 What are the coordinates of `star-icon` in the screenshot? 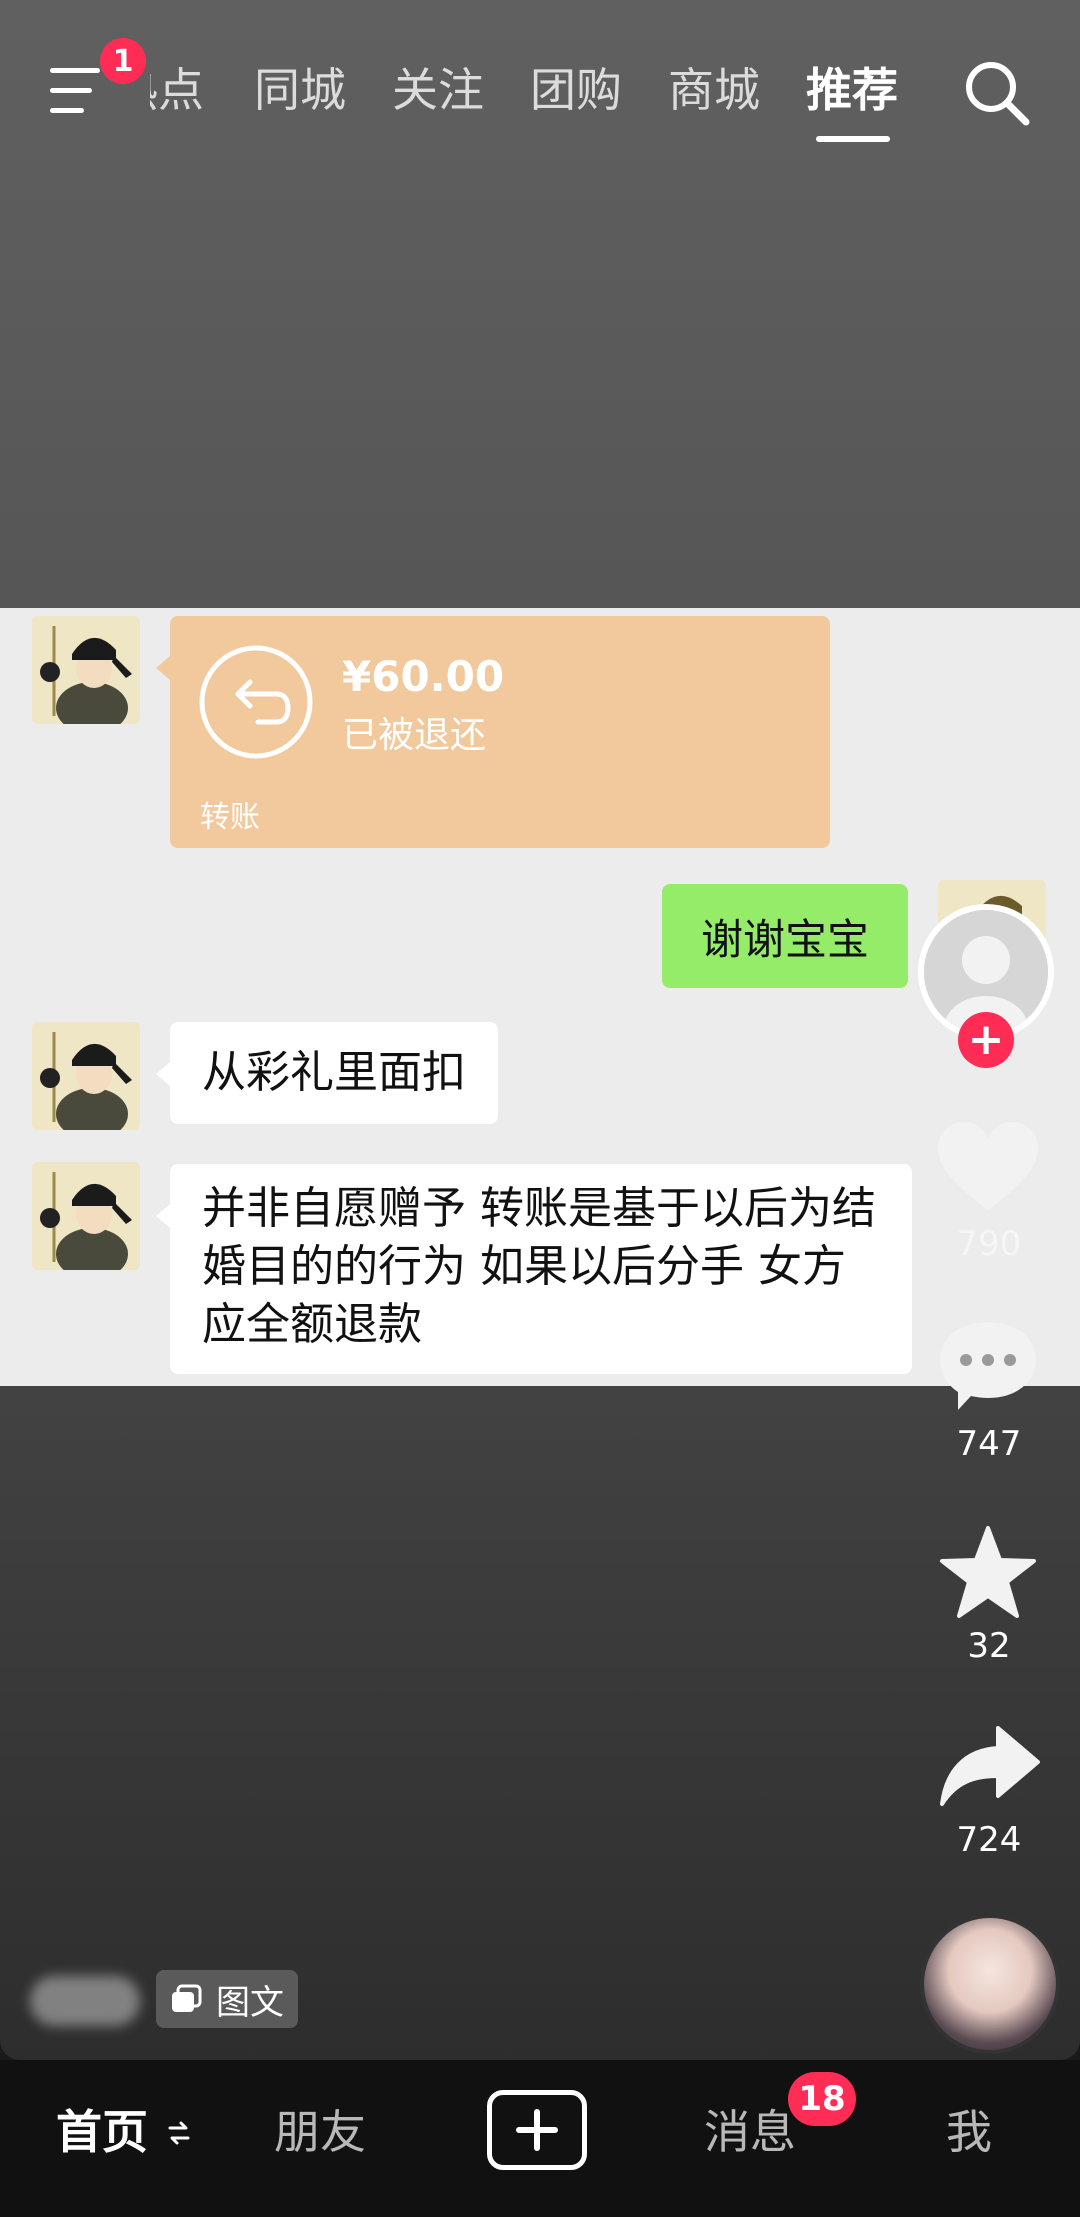 It's located at (988, 1572).